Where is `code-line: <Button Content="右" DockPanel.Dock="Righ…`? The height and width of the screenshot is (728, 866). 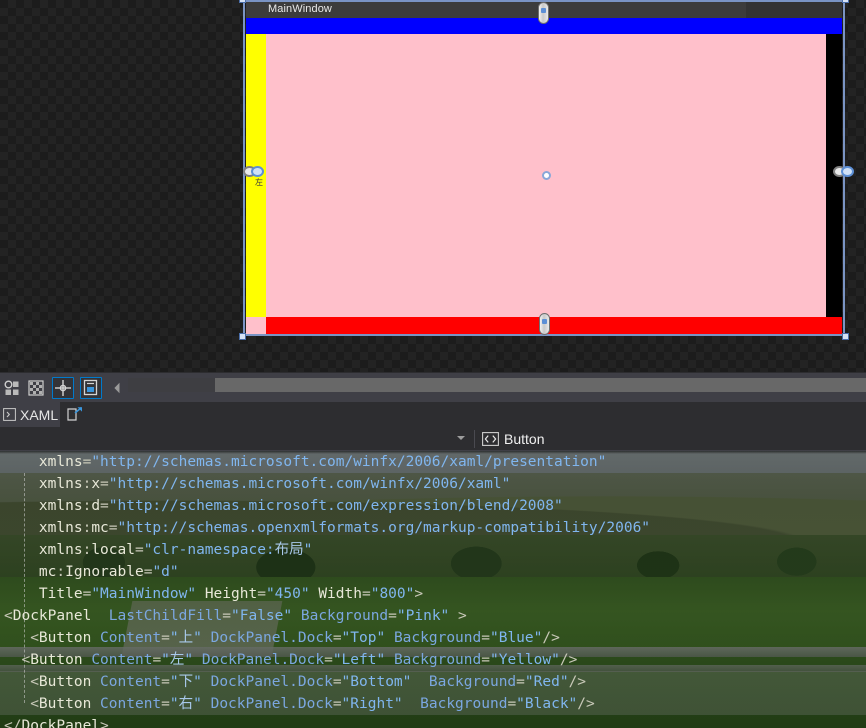 code-line: <Button Content="右" DockPanel.Dock="Righ… is located at coordinates (433, 704).